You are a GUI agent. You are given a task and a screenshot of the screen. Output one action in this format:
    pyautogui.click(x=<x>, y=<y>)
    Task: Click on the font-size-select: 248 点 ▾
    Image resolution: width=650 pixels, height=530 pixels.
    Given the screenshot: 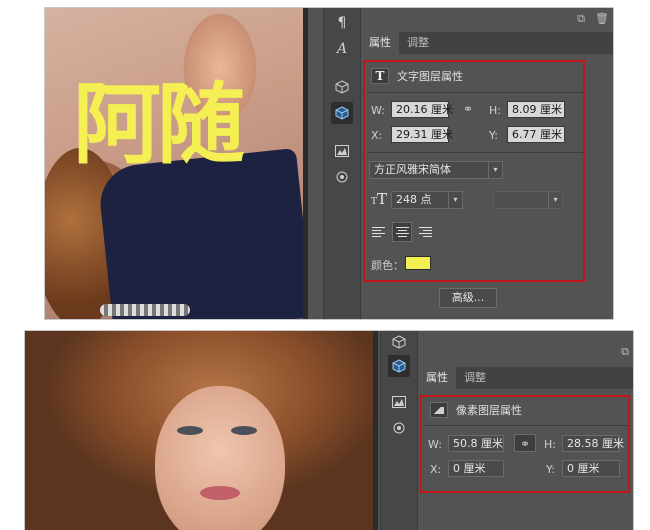 What is the action you would take?
    pyautogui.click(x=427, y=200)
    